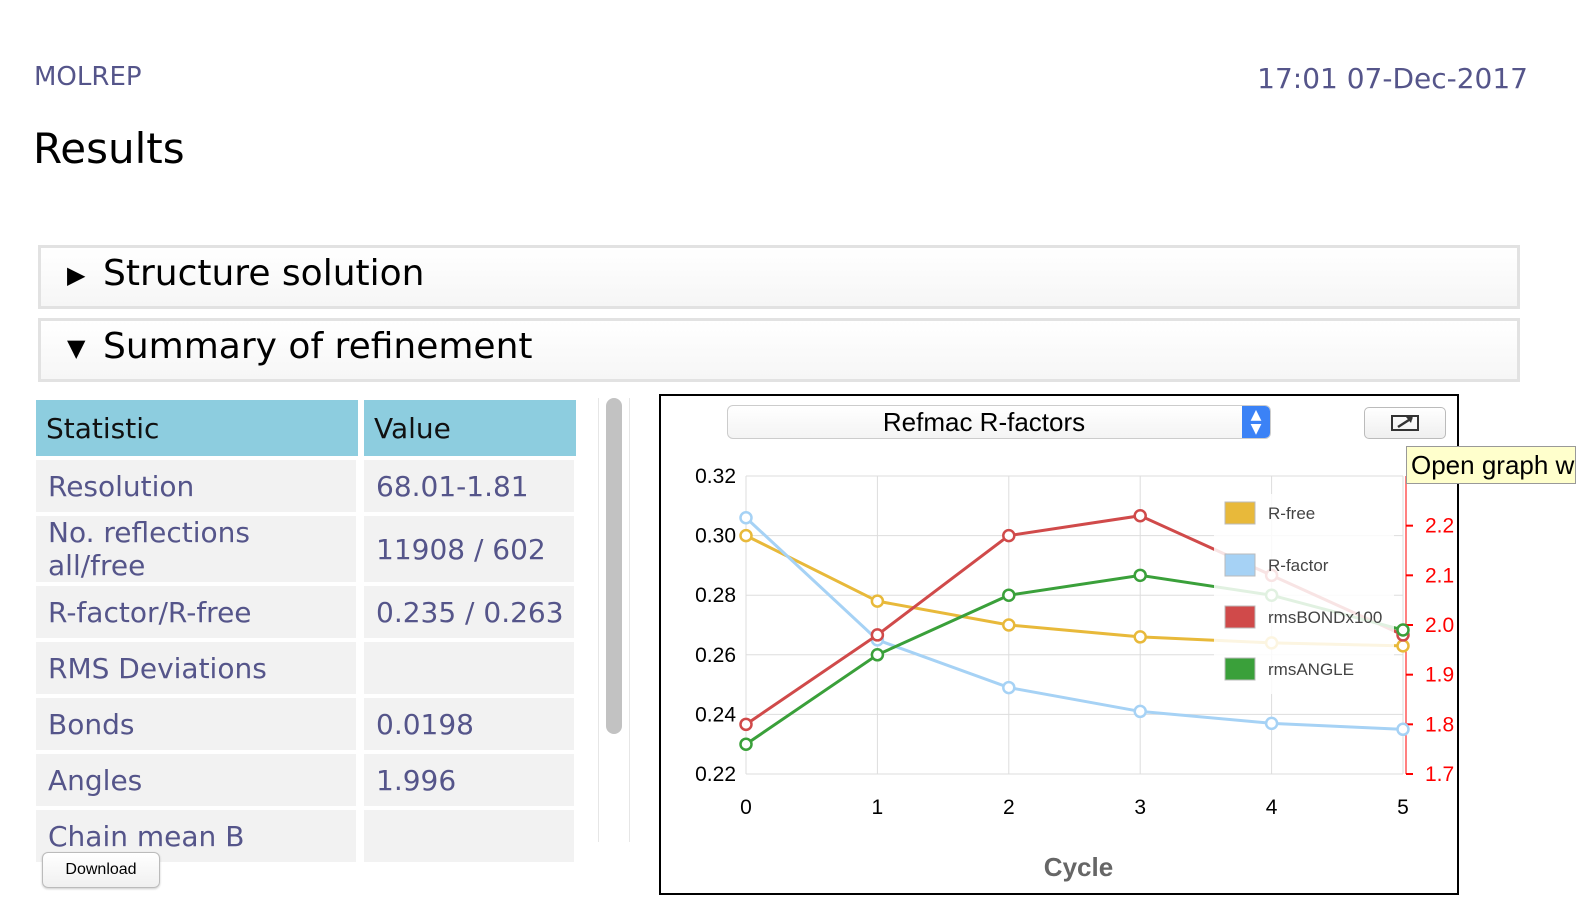 The height and width of the screenshot is (906, 1576). Describe the element at coordinates (1439, 724) in the screenshot. I see `y2-tick-label: 1.8` at that location.